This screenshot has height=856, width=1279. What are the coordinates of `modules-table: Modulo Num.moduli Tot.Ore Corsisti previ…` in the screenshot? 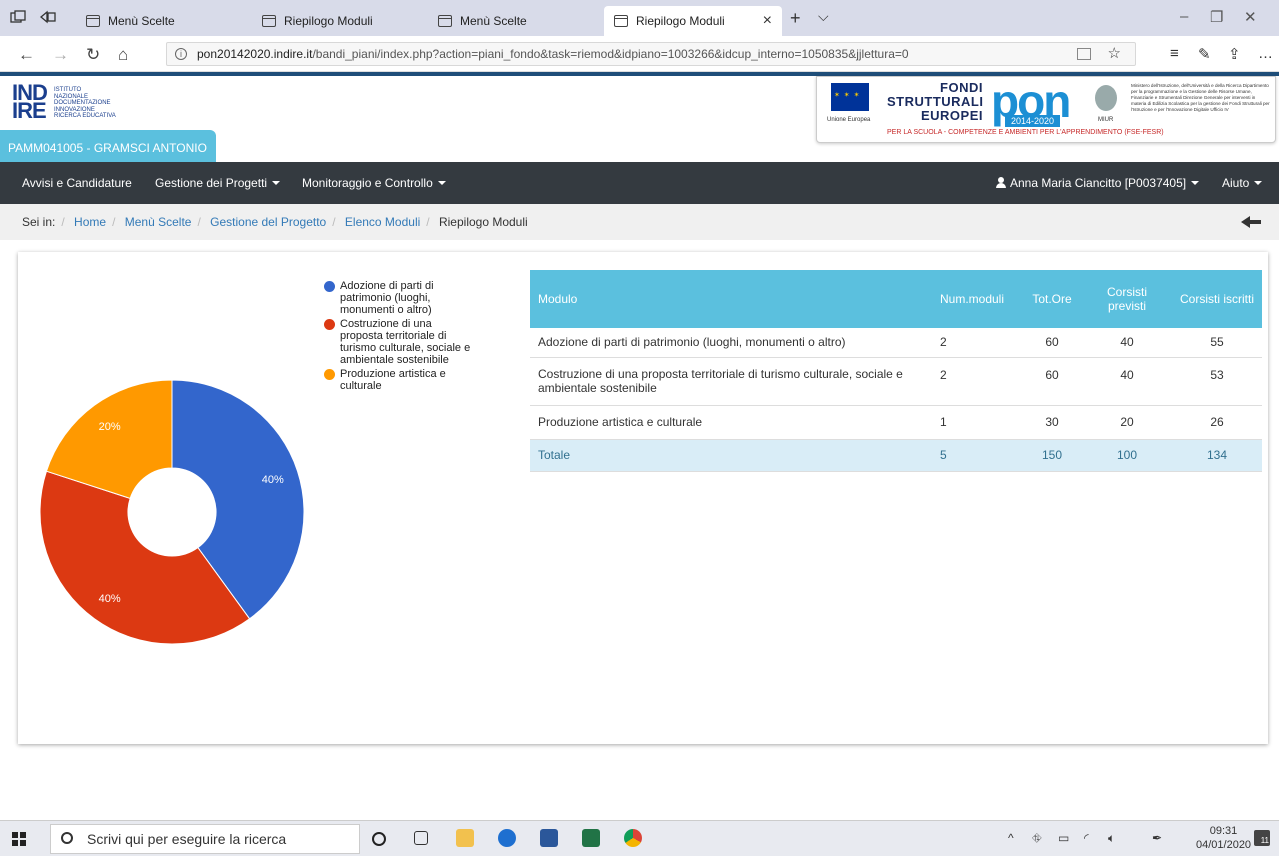 It's located at (896, 371).